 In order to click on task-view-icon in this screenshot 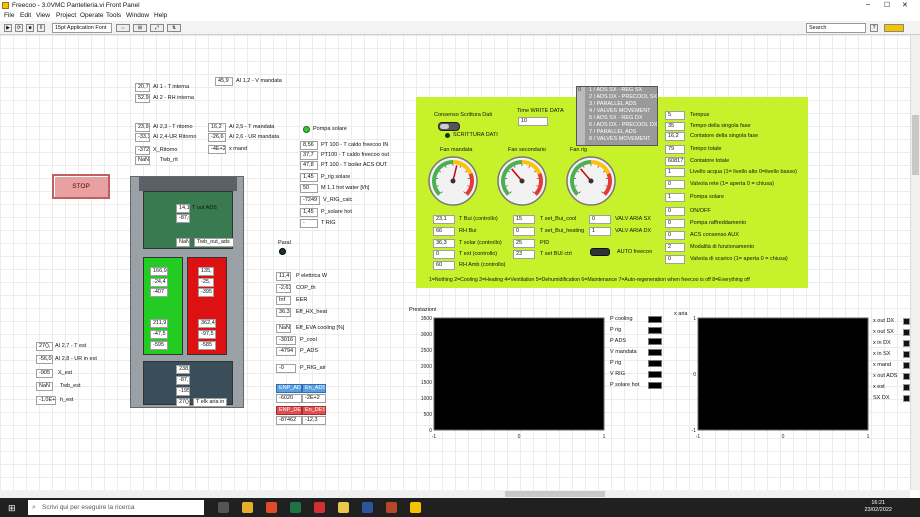, I will do `click(223, 507)`.